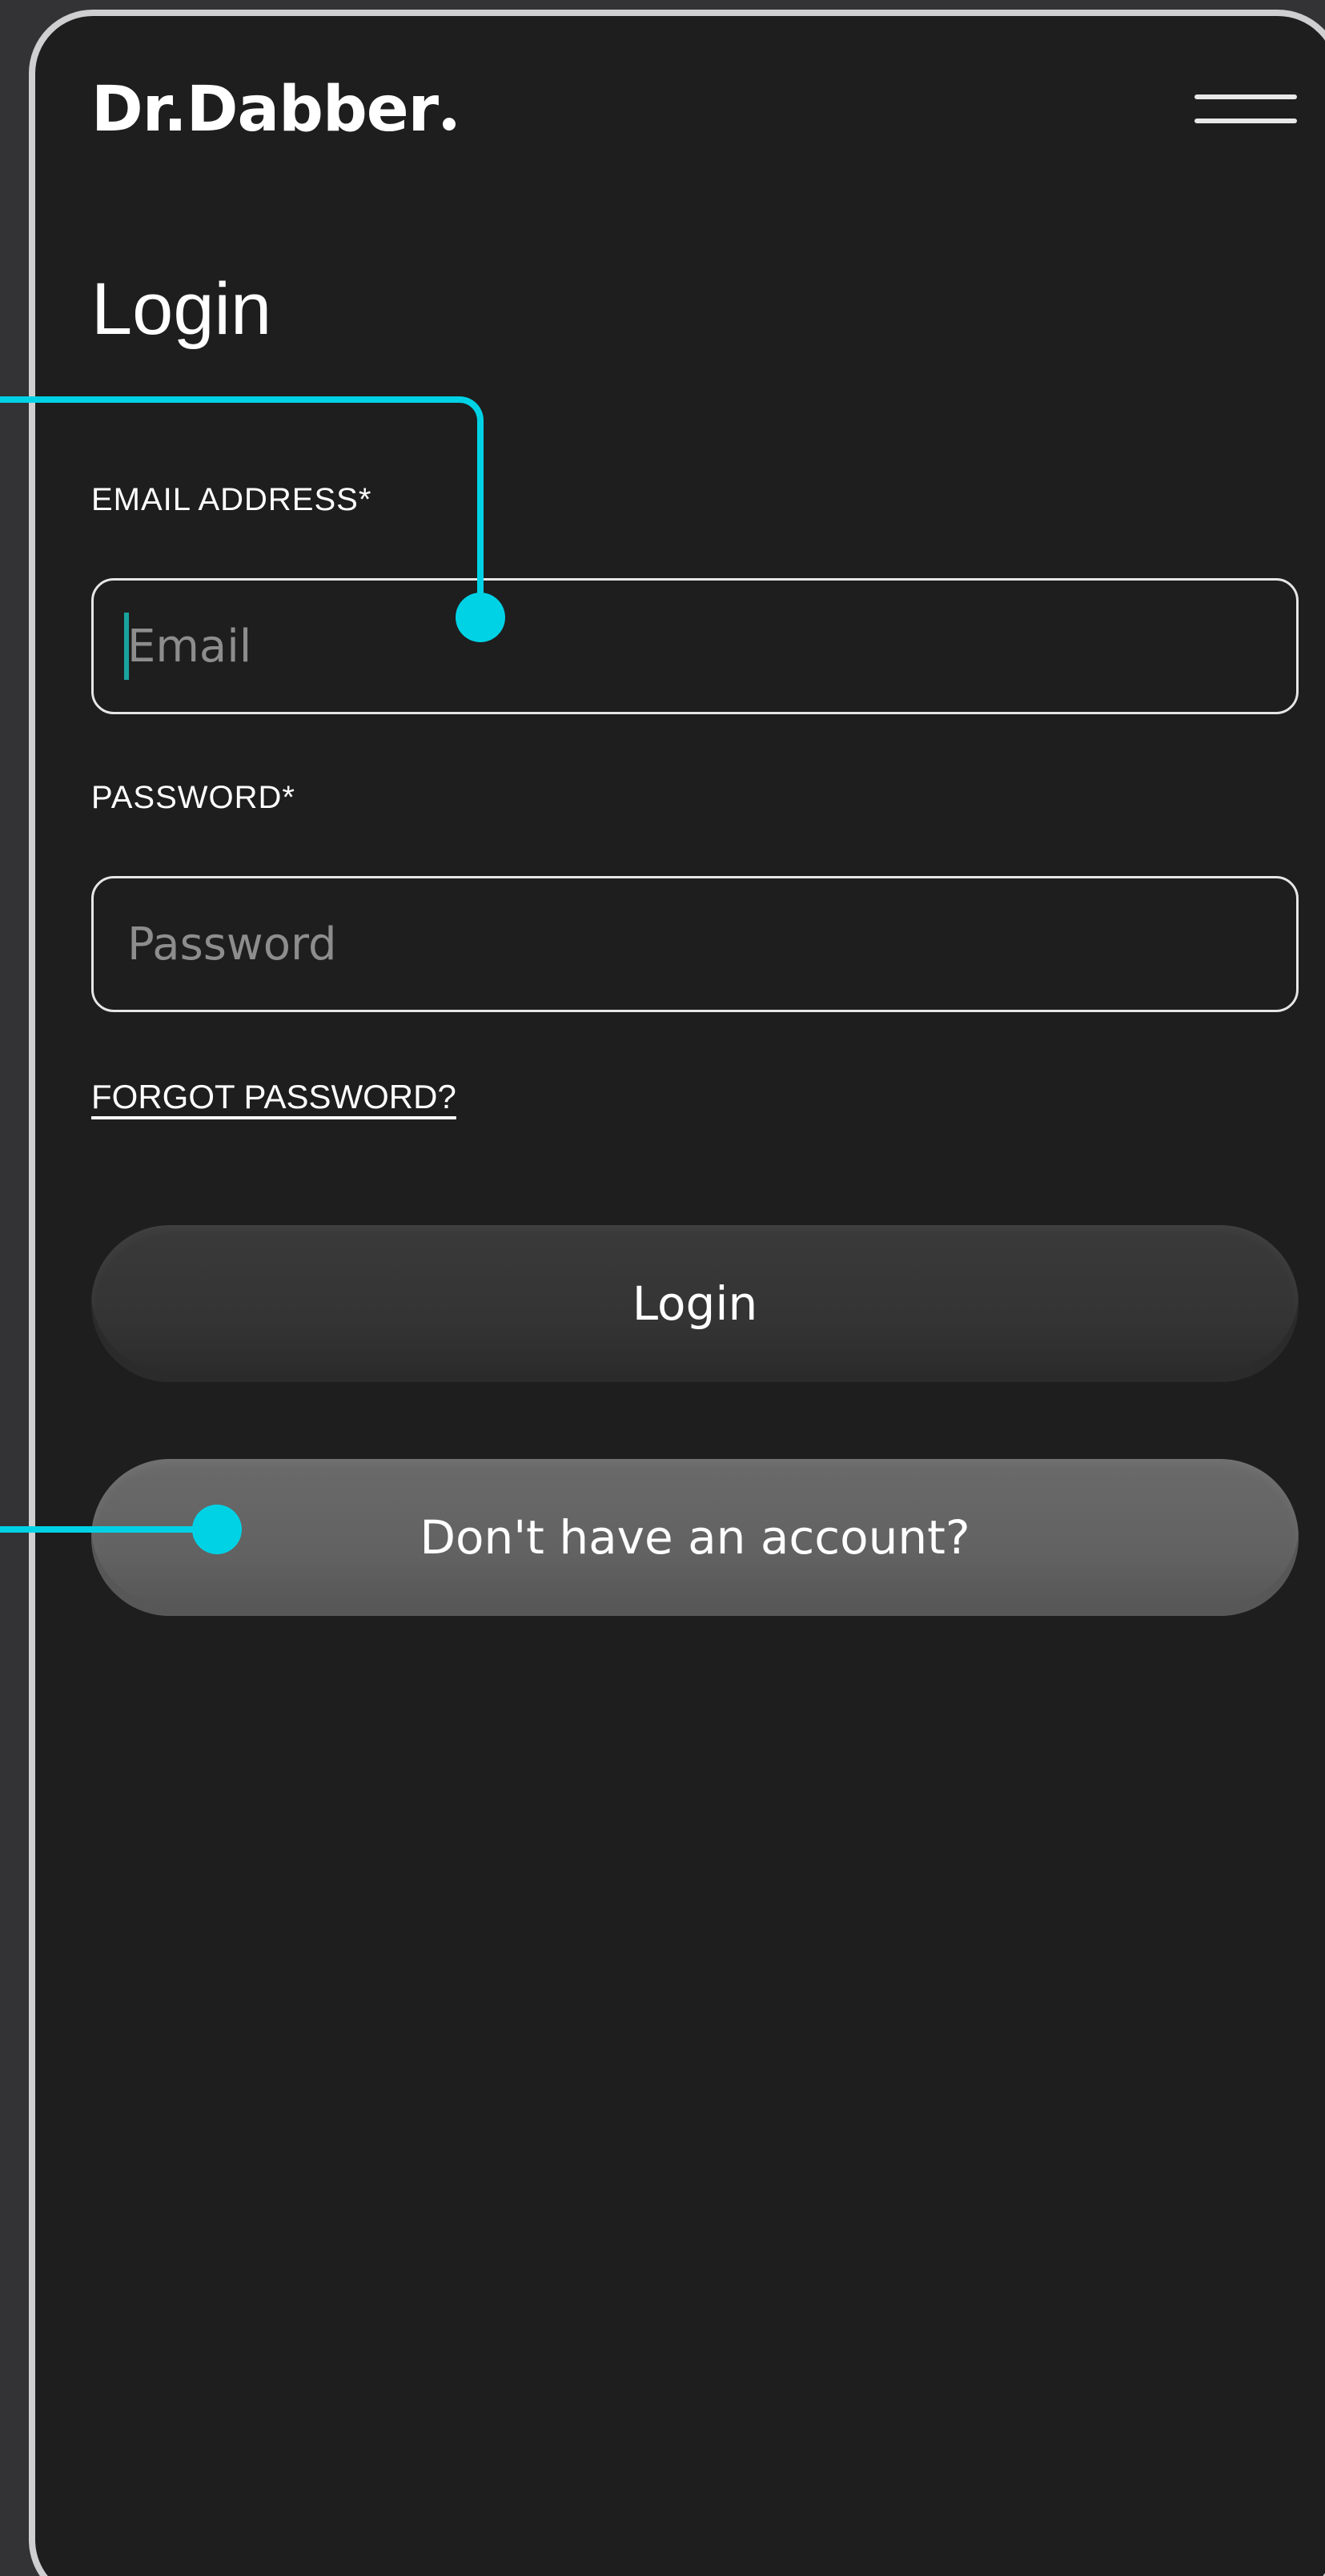 The image size is (1325, 2576). What do you see at coordinates (695, 944) in the screenshot?
I see `password-field` at bounding box center [695, 944].